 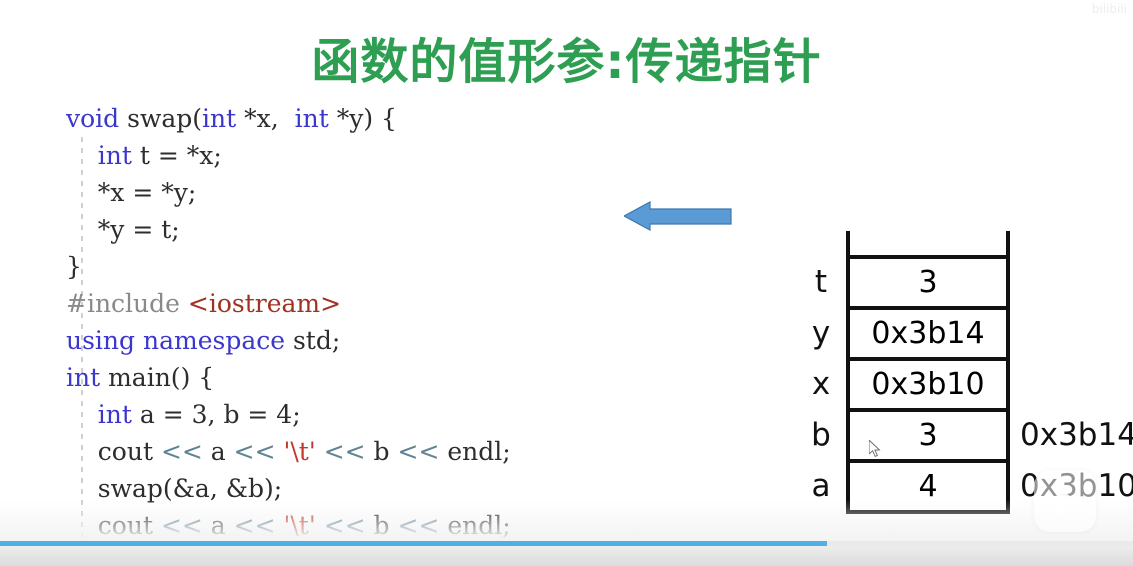 I want to click on memory-stack-table: 3t0x3b14y0x3b10x3b0x3b144a0x3b10, so click(x=972, y=373).